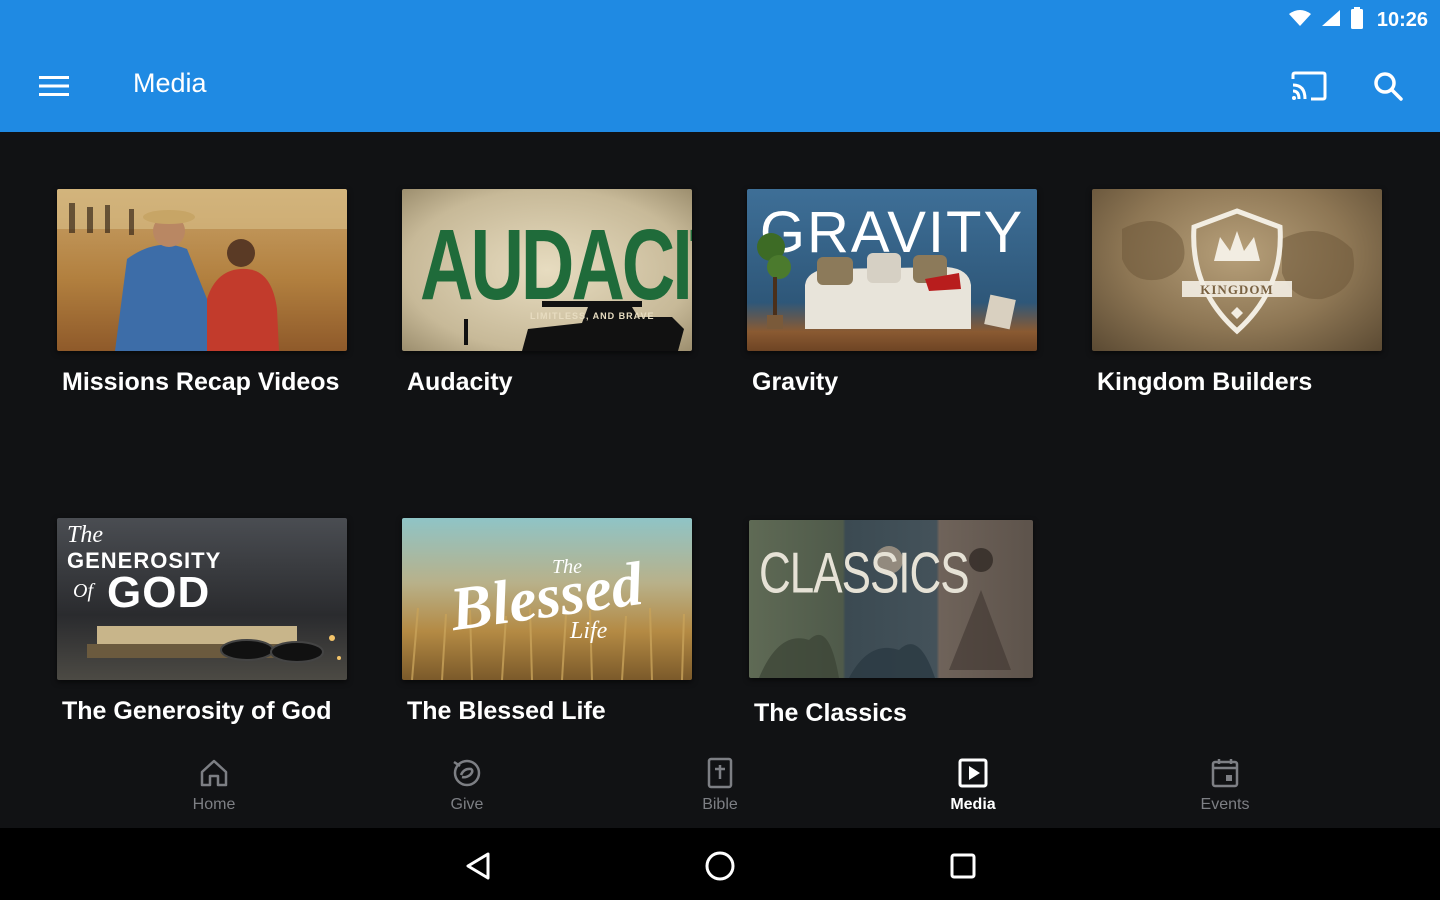 This screenshot has height=900, width=1440. Describe the element at coordinates (720, 66) in the screenshot. I see `app-bar: 10:26 Media` at that location.